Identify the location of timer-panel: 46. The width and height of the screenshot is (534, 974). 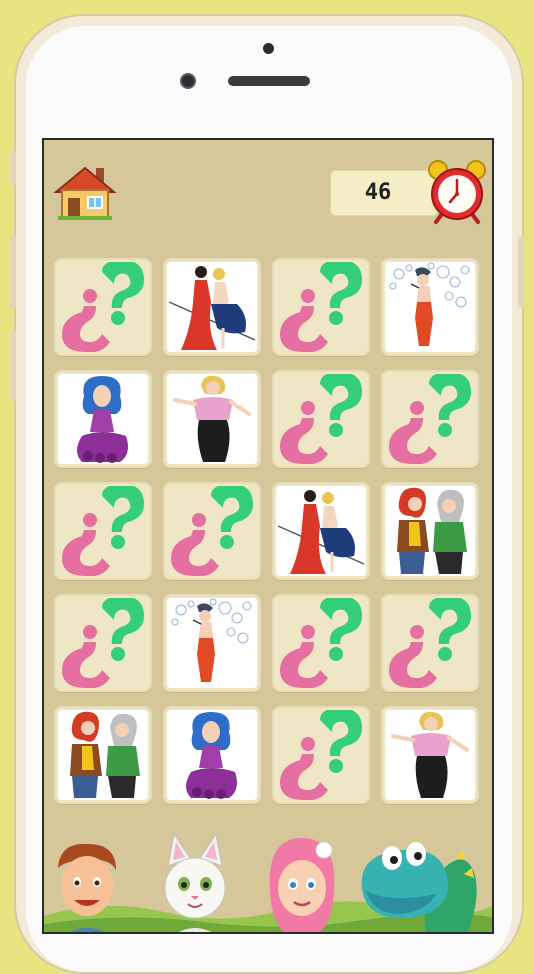
(384, 193).